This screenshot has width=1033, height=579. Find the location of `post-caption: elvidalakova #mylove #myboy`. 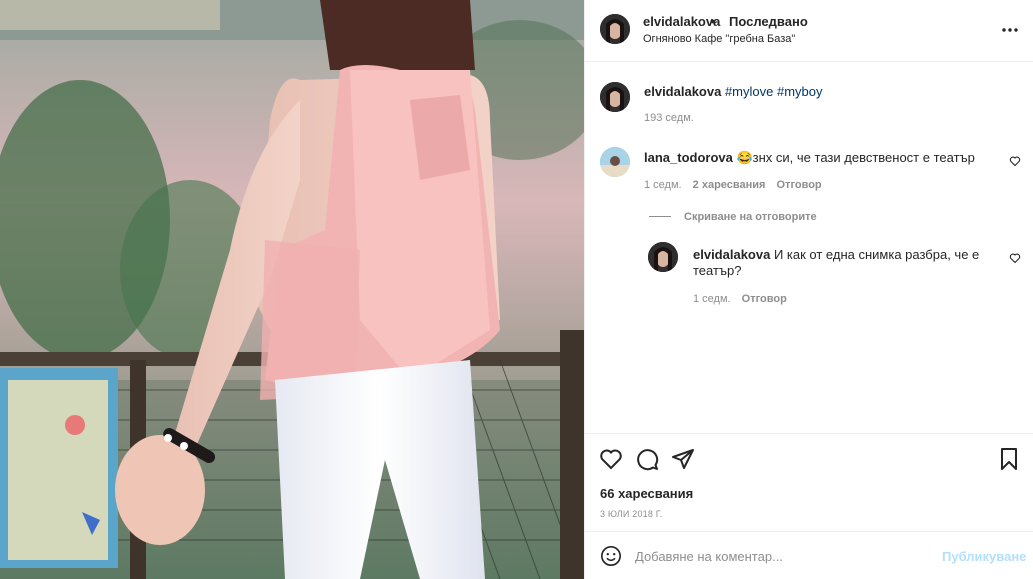

post-caption: elvidalakova #mylove #myboy is located at coordinates (733, 91).